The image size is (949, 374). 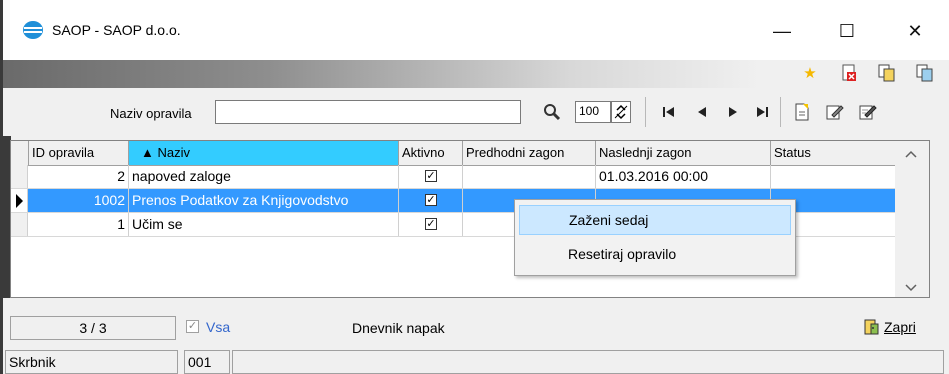 What do you see at coordinates (264, 153) in the screenshot?
I see `column-header-naziv: ▲ Naziv` at bounding box center [264, 153].